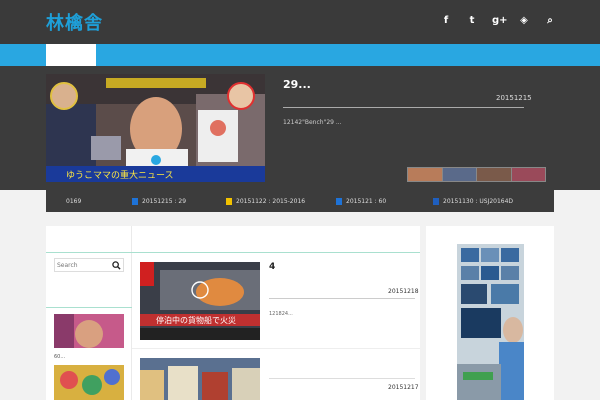  What do you see at coordinates (300, 22) in the screenshot?
I see `site-header: 林檎舎 f t g+ ◈ ⌕` at bounding box center [300, 22].